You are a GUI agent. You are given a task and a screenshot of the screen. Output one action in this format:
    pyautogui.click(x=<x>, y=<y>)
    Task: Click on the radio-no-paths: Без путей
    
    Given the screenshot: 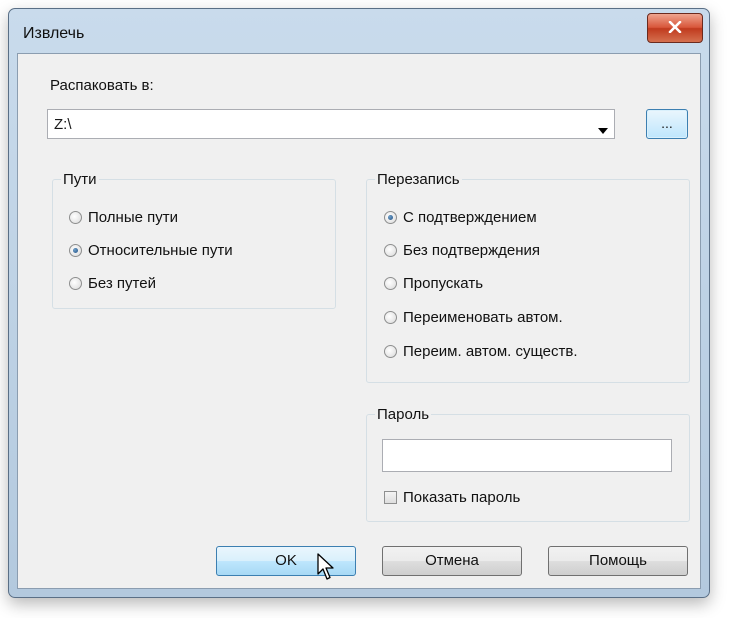 What is the action you would take?
    pyautogui.click(x=112, y=283)
    